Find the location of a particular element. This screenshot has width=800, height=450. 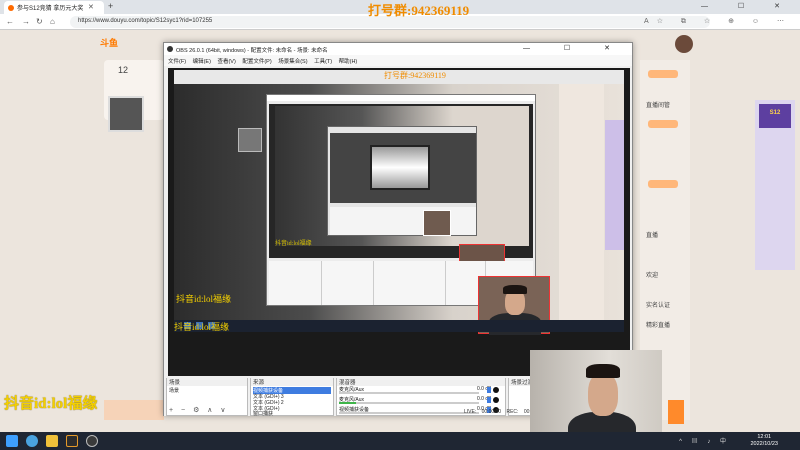

orange-button is located at coordinates (676, 412).